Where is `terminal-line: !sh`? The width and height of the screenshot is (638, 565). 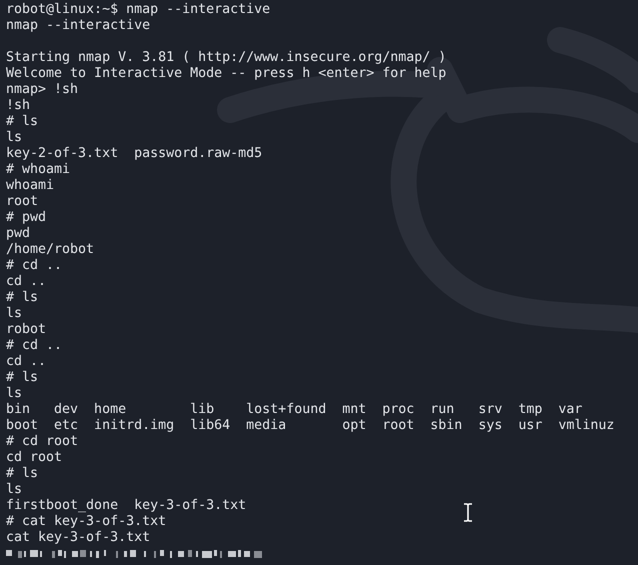 terminal-line: !sh is located at coordinates (18, 106).